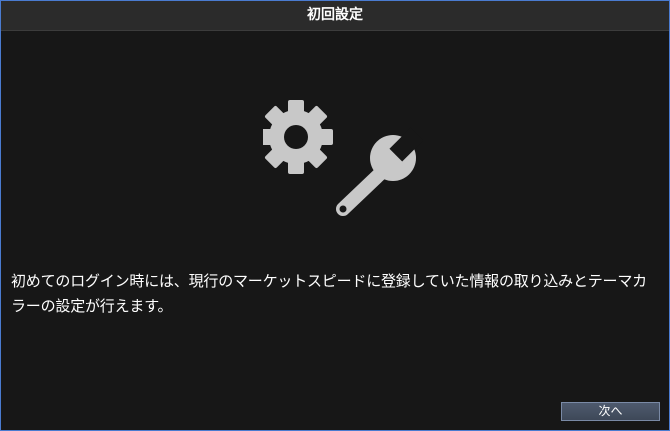  What do you see at coordinates (380, 171) in the screenshot?
I see `wrench-icon` at bounding box center [380, 171].